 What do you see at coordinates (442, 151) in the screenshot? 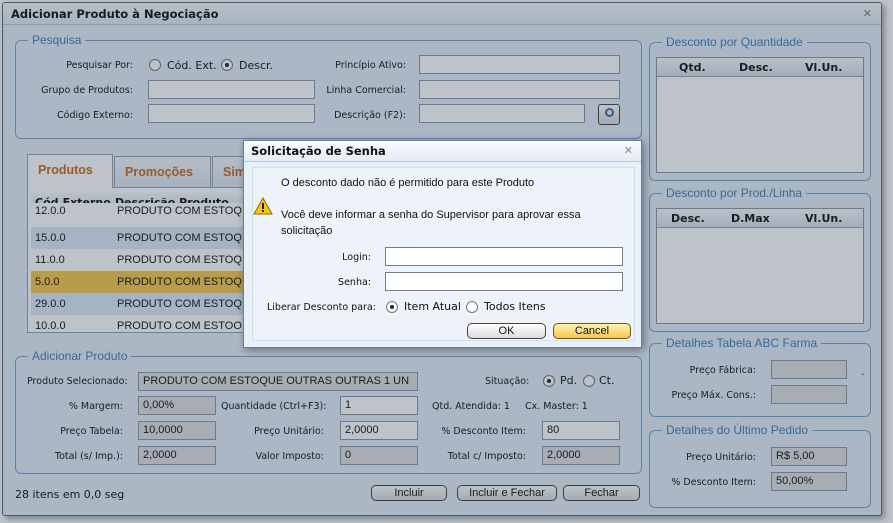
I see `dialog-titlebar: Solicitação de Senha ✕` at bounding box center [442, 151].